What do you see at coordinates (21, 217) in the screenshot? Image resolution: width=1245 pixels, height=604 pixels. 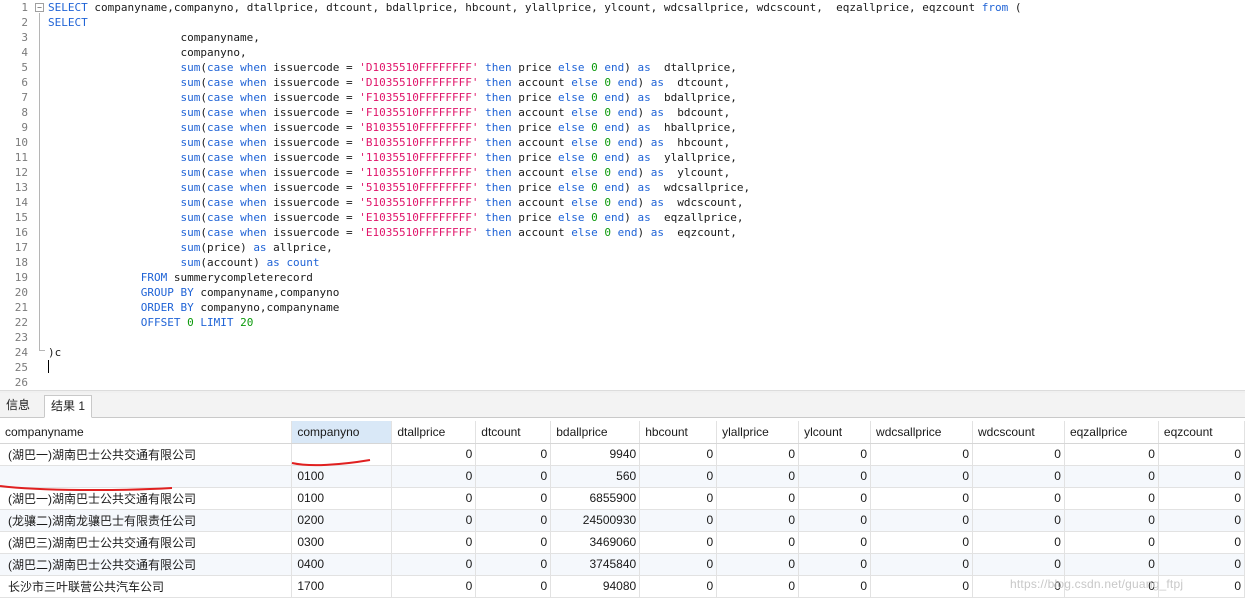 I see `line-number: 15` at bounding box center [21, 217].